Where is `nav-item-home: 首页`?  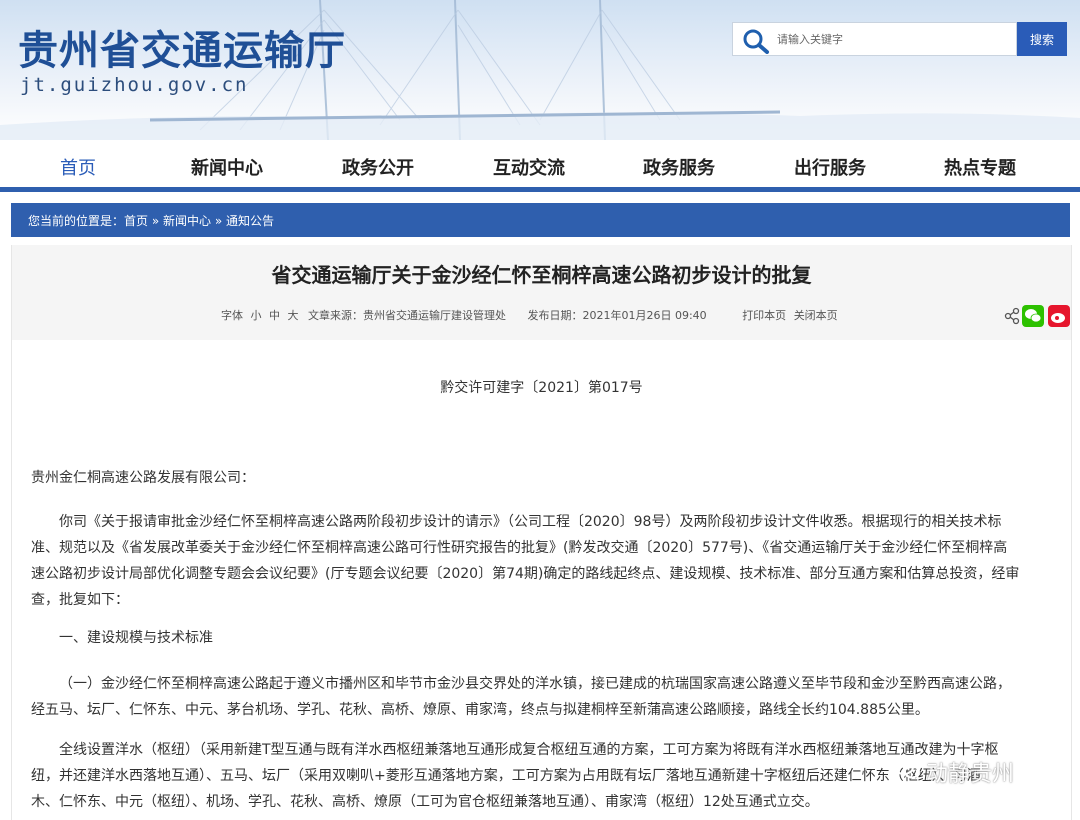
nav-item-home: 首页 is located at coordinates (78, 167).